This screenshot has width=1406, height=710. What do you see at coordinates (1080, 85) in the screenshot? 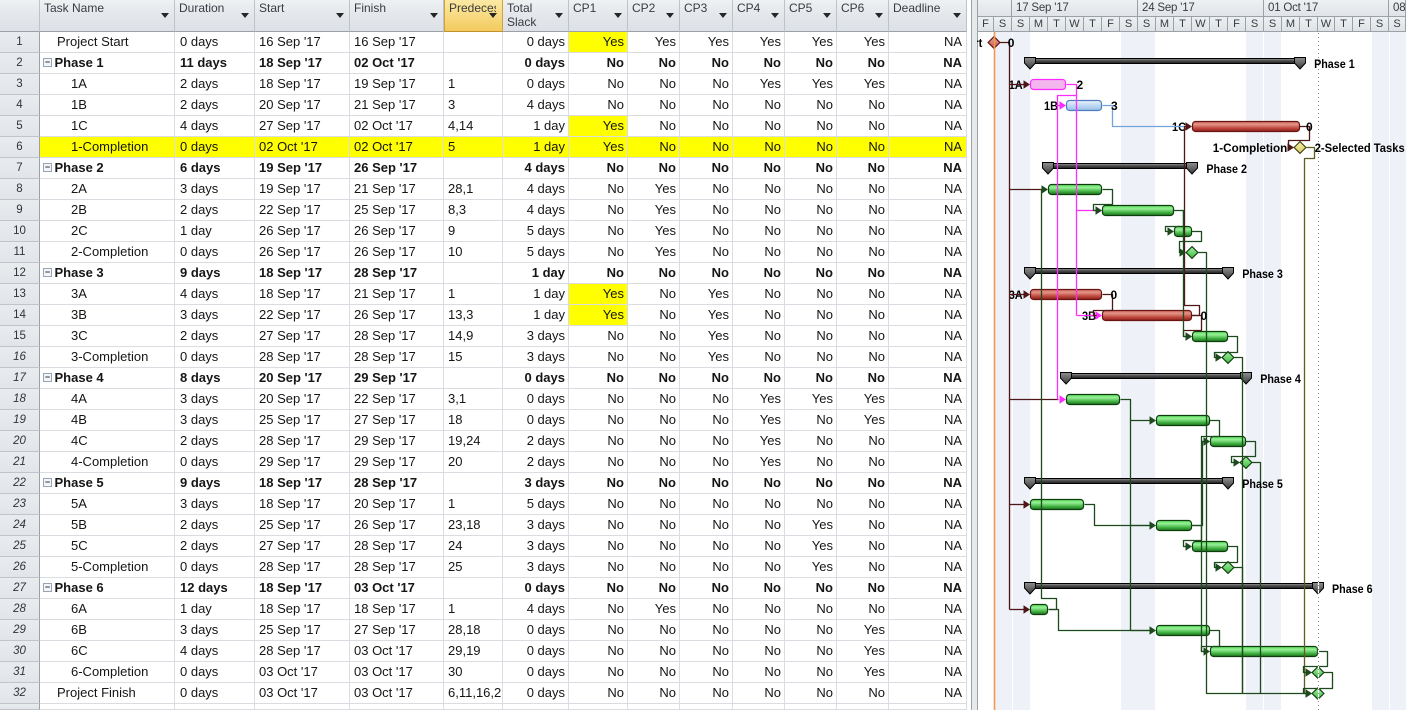
I see `svg-text: 2` at bounding box center [1080, 85].